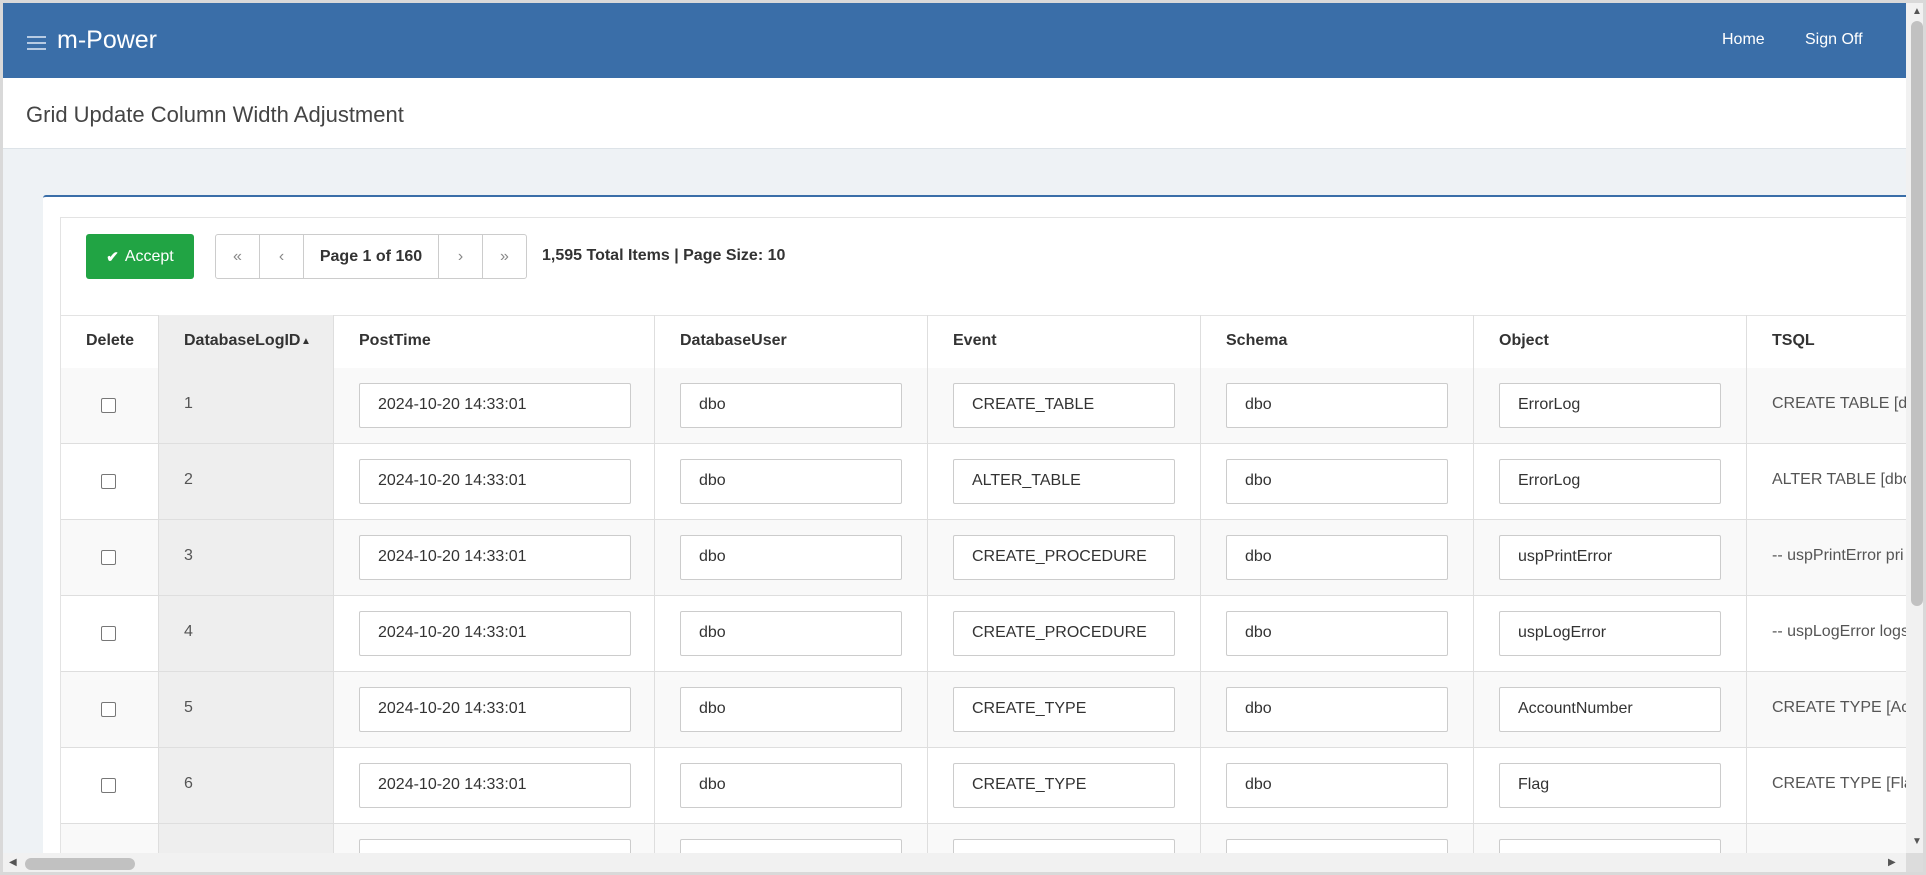  I want to click on total-items-text: 1,595 Total Items | Page Size: 10, so click(664, 255).